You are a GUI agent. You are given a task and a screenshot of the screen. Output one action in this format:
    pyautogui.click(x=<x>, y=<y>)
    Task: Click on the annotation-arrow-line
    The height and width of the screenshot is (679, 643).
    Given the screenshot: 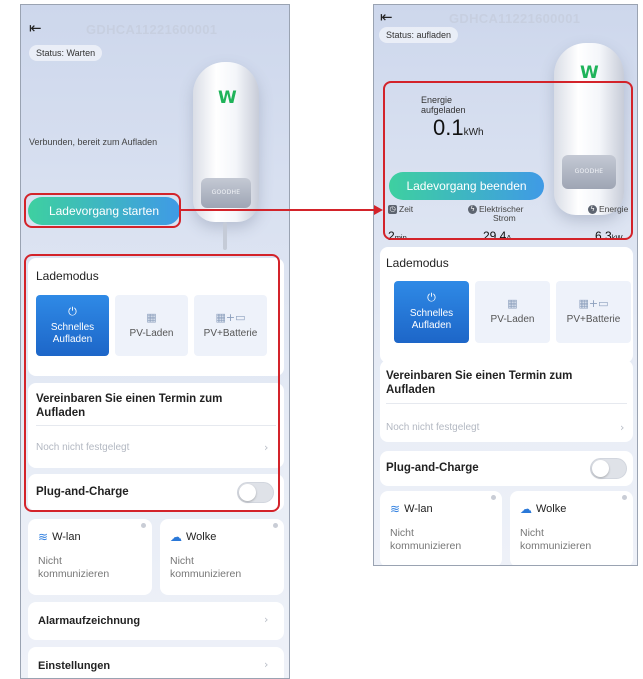 What is the action you would take?
    pyautogui.click(x=277, y=210)
    